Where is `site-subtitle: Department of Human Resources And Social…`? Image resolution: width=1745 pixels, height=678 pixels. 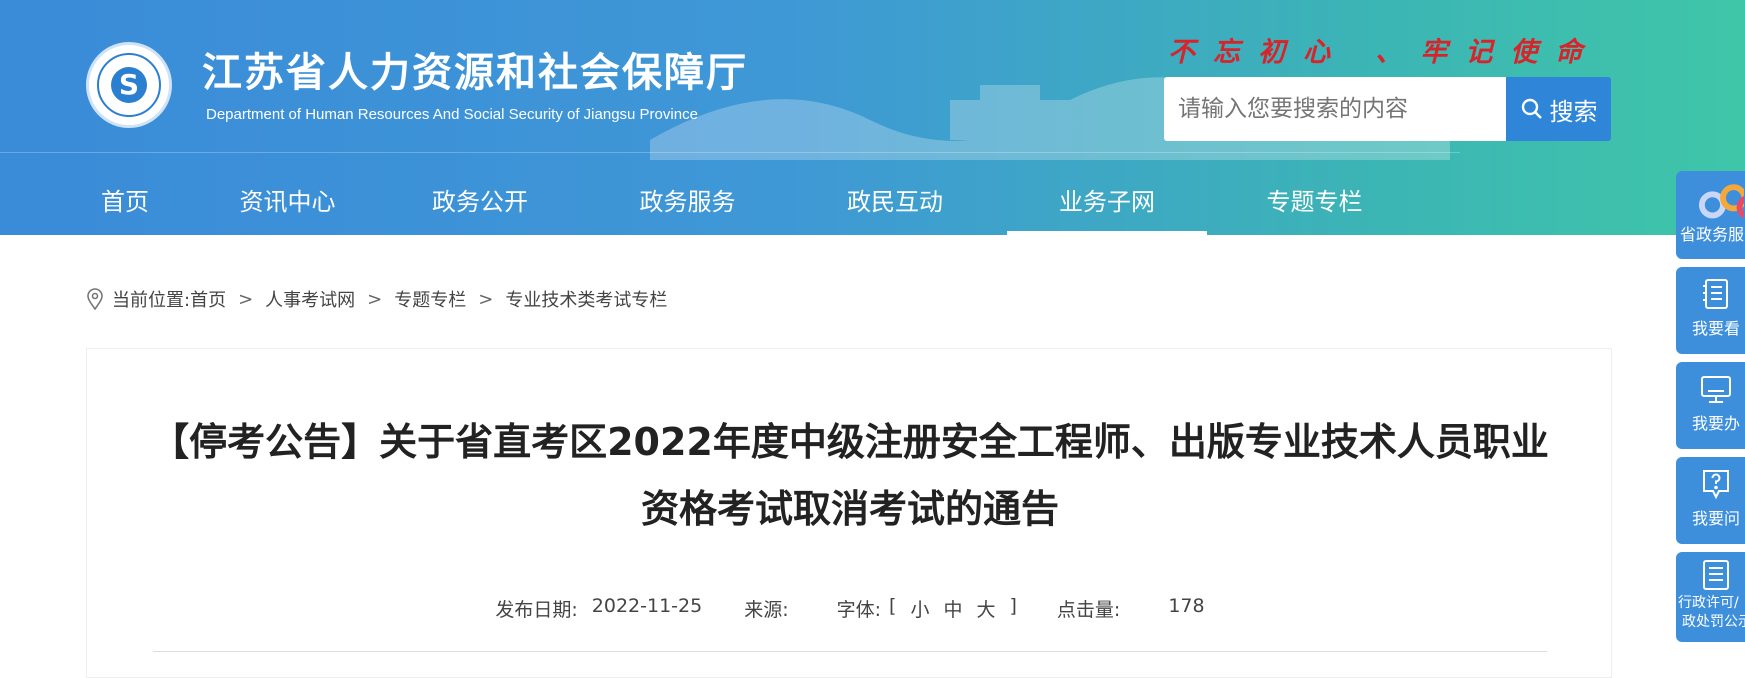
site-subtitle: Department of Human Resources And Social… is located at coordinates (452, 114).